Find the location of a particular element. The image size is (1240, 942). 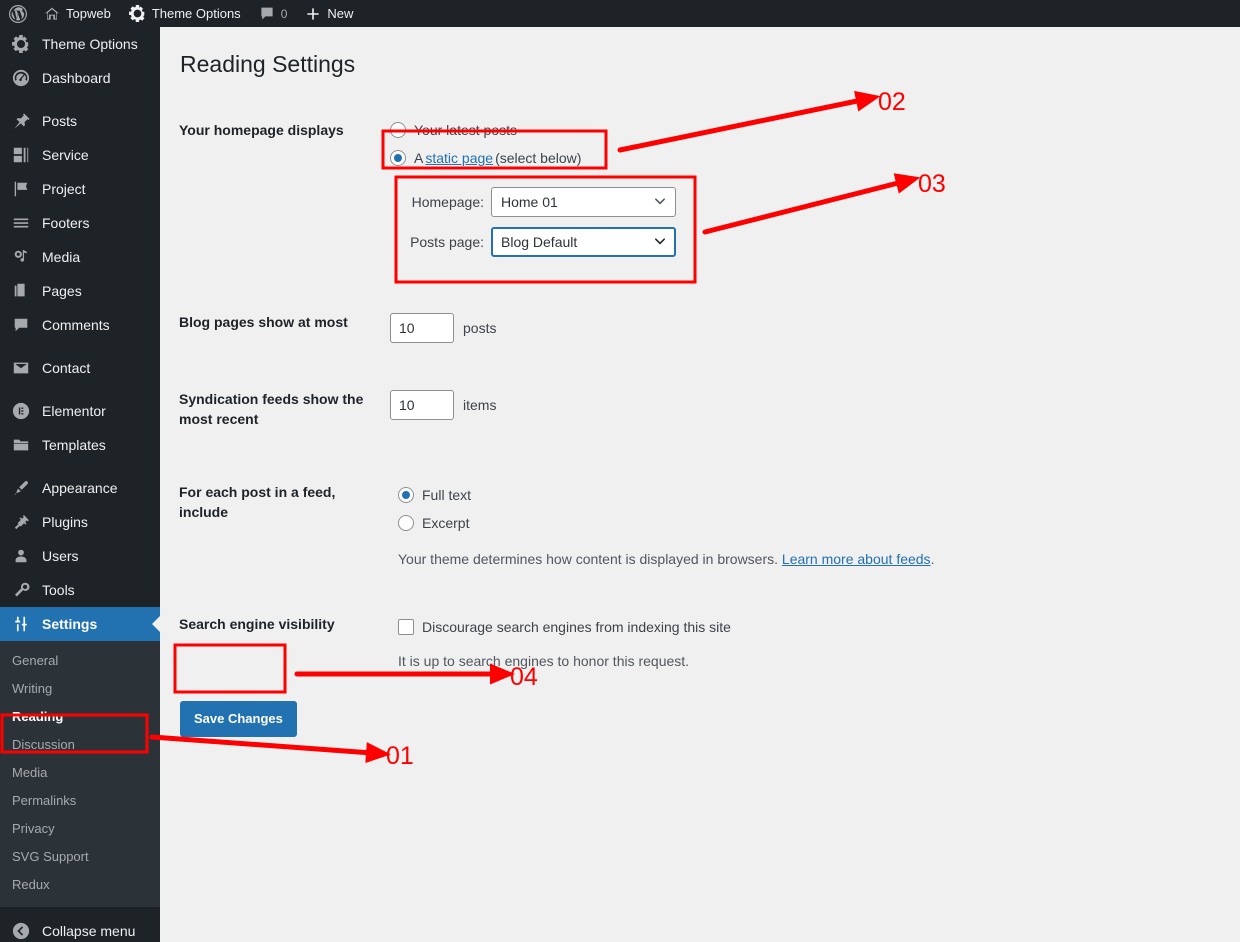

sidebar-item-label: Plugins is located at coordinates (65, 522).